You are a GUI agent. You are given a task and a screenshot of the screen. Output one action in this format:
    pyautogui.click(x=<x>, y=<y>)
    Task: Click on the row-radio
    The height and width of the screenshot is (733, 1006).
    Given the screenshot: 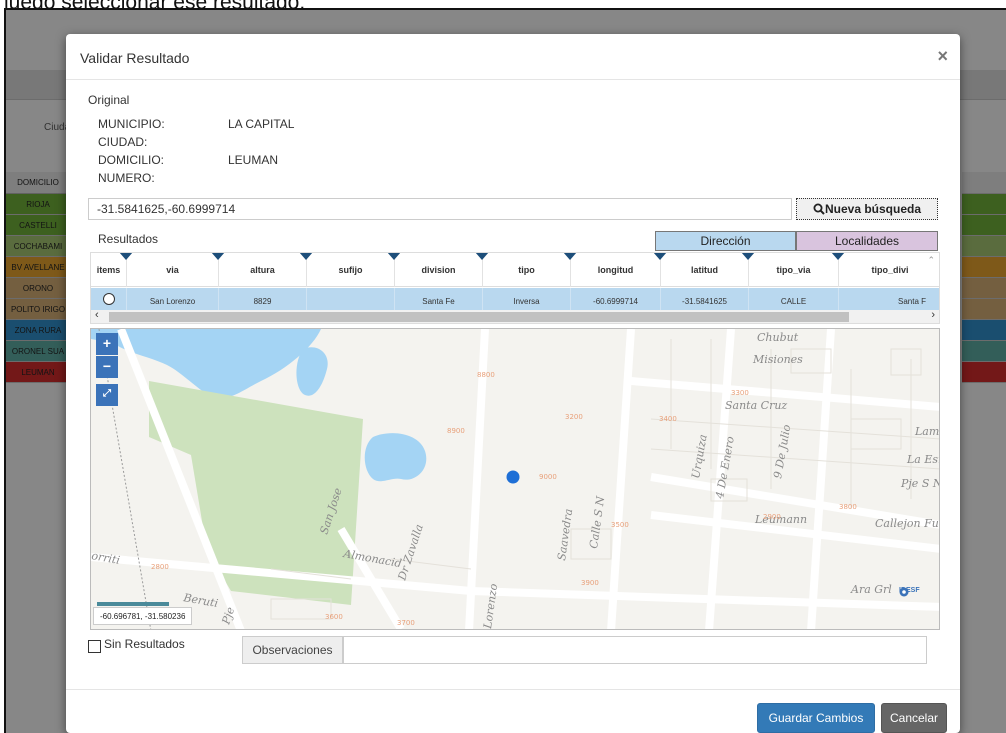 What is the action you would take?
    pyautogui.click(x=108, y=298)
    